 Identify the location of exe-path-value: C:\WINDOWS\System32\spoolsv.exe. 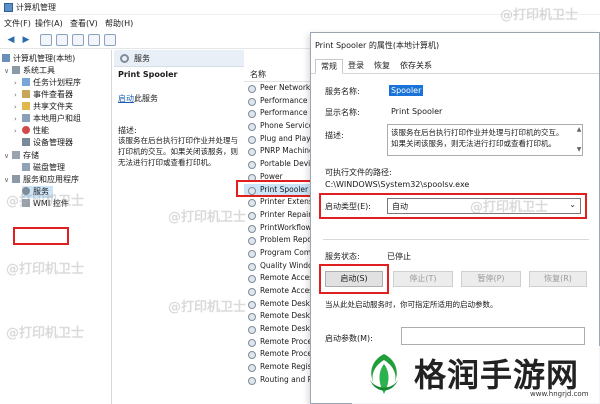
(397, 184).